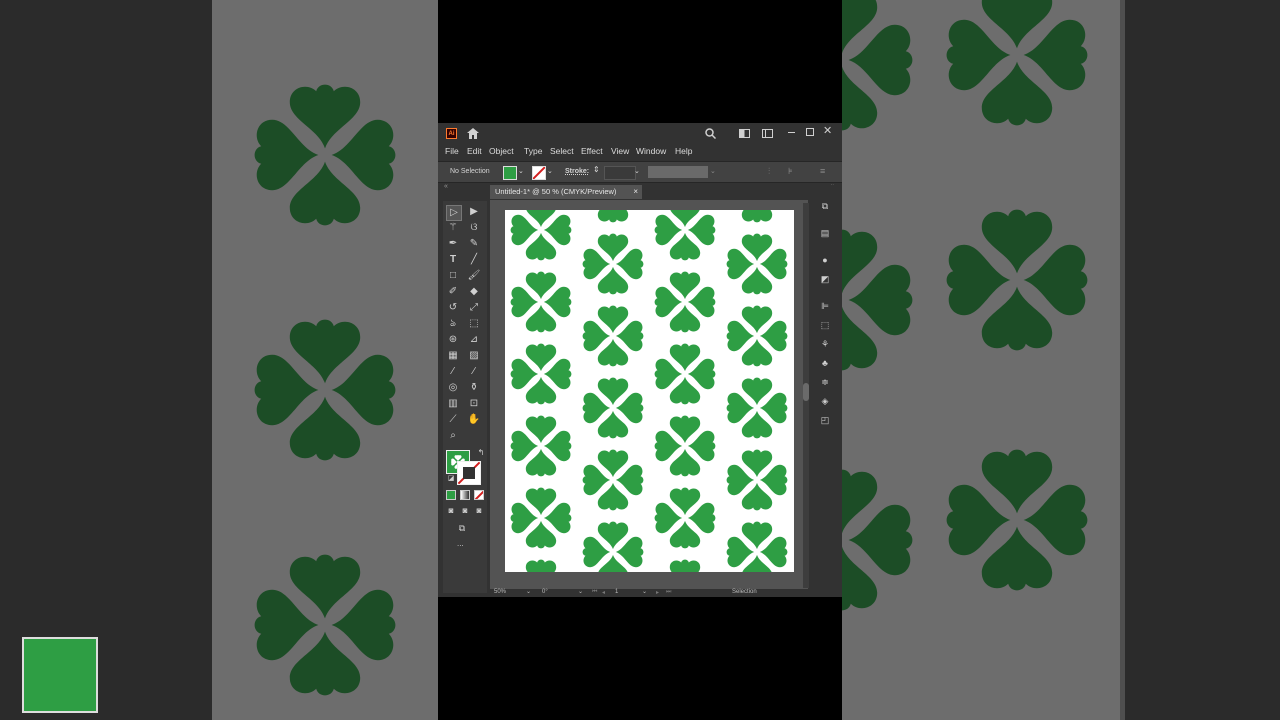 This screenshot has height=720, width=1280. Describe the element at coordinates (474, 260) in the screenshot. I see `line-tool-icon: ╱` at that location.